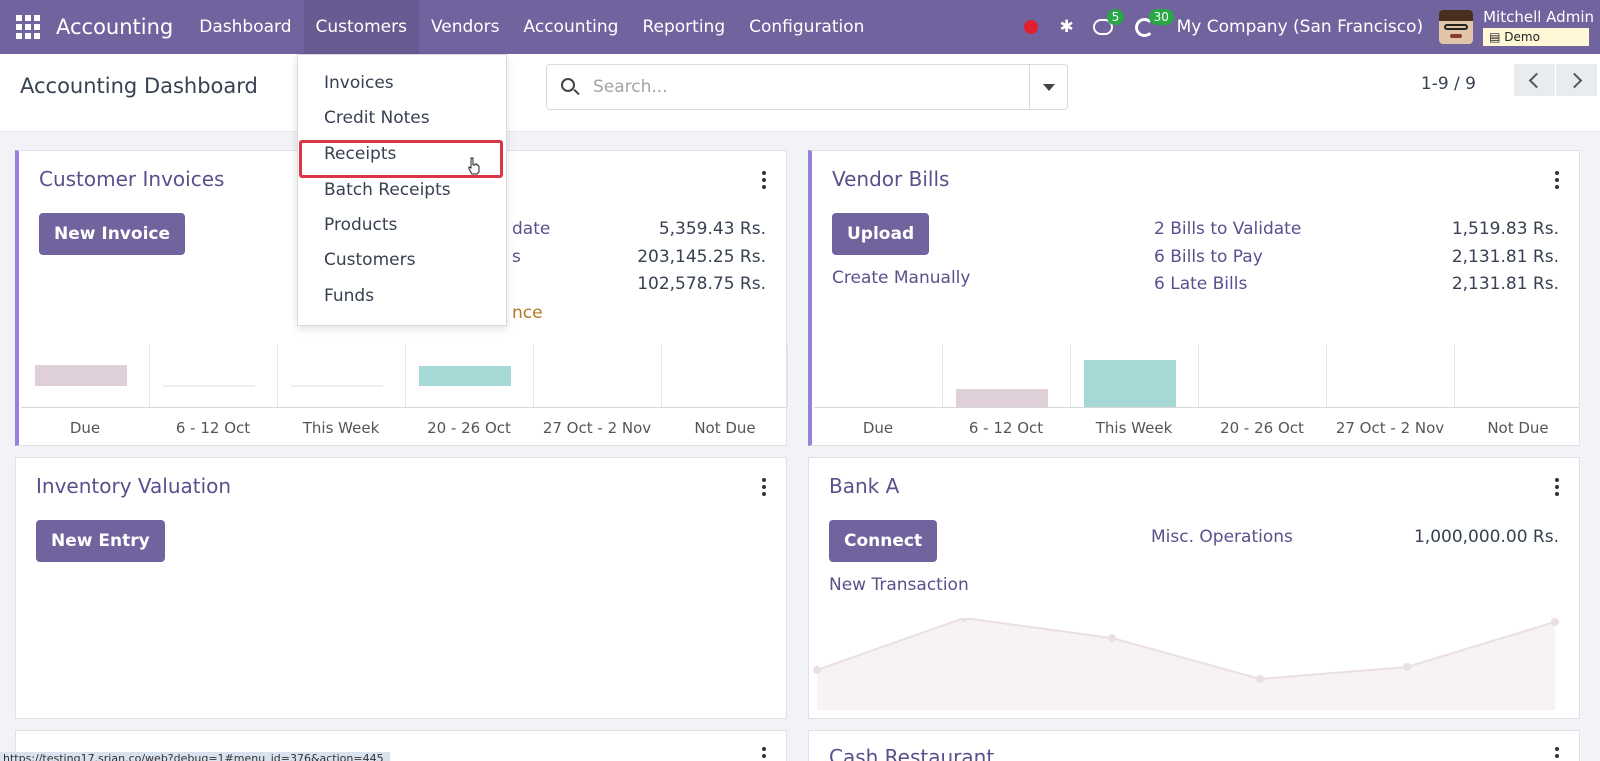  What do you see at coordinates (349, 296) in the screenshot?
I see `menu-item-funds: Funds` at bounding box center [349, 296].